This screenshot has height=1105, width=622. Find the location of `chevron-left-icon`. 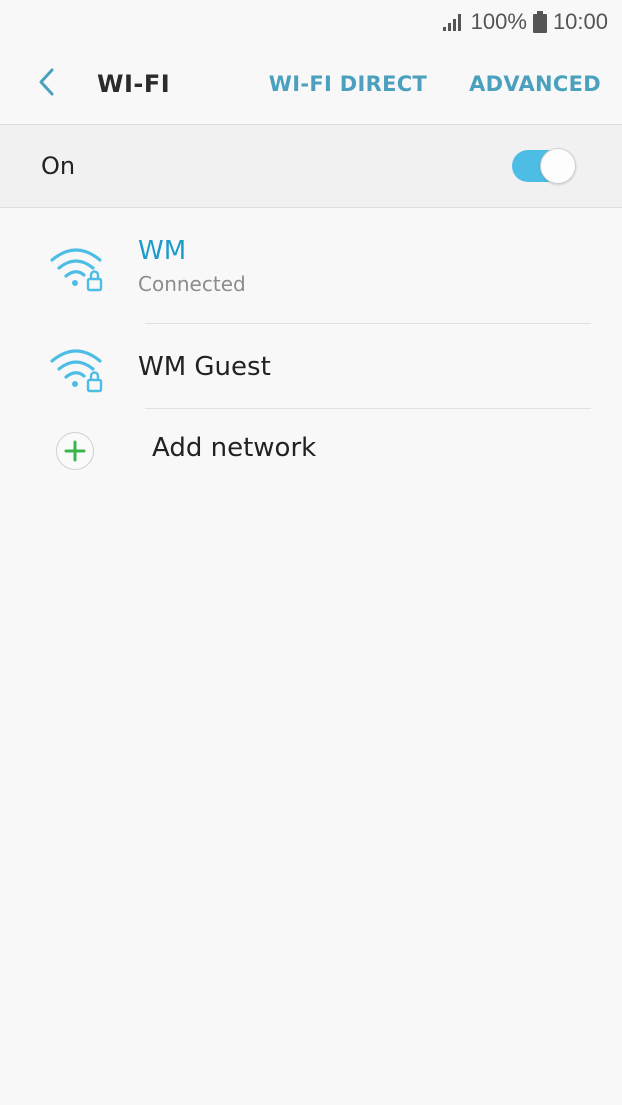

chevron-left-icon is located at coordinates (47, 84).